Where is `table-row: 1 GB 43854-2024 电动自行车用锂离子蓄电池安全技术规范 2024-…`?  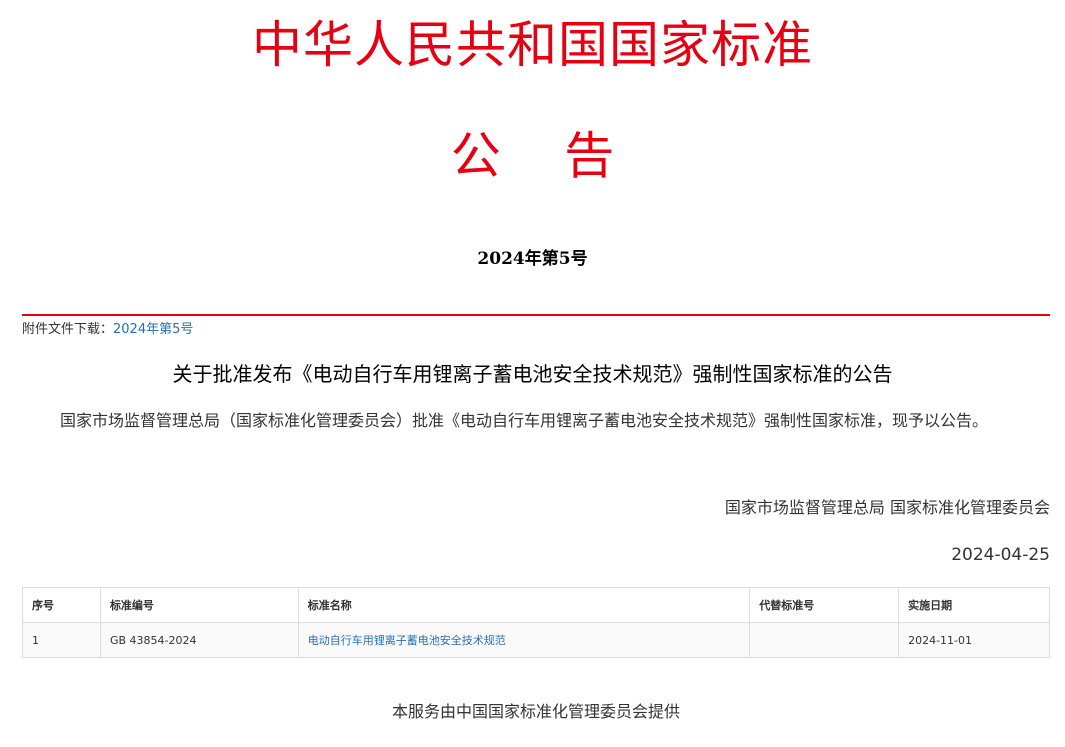 table-row: 1 GB 43854-2024 电动自行车用锂离子蓄电池安全技术规范 2024-… is located at coordinates (536, 640).